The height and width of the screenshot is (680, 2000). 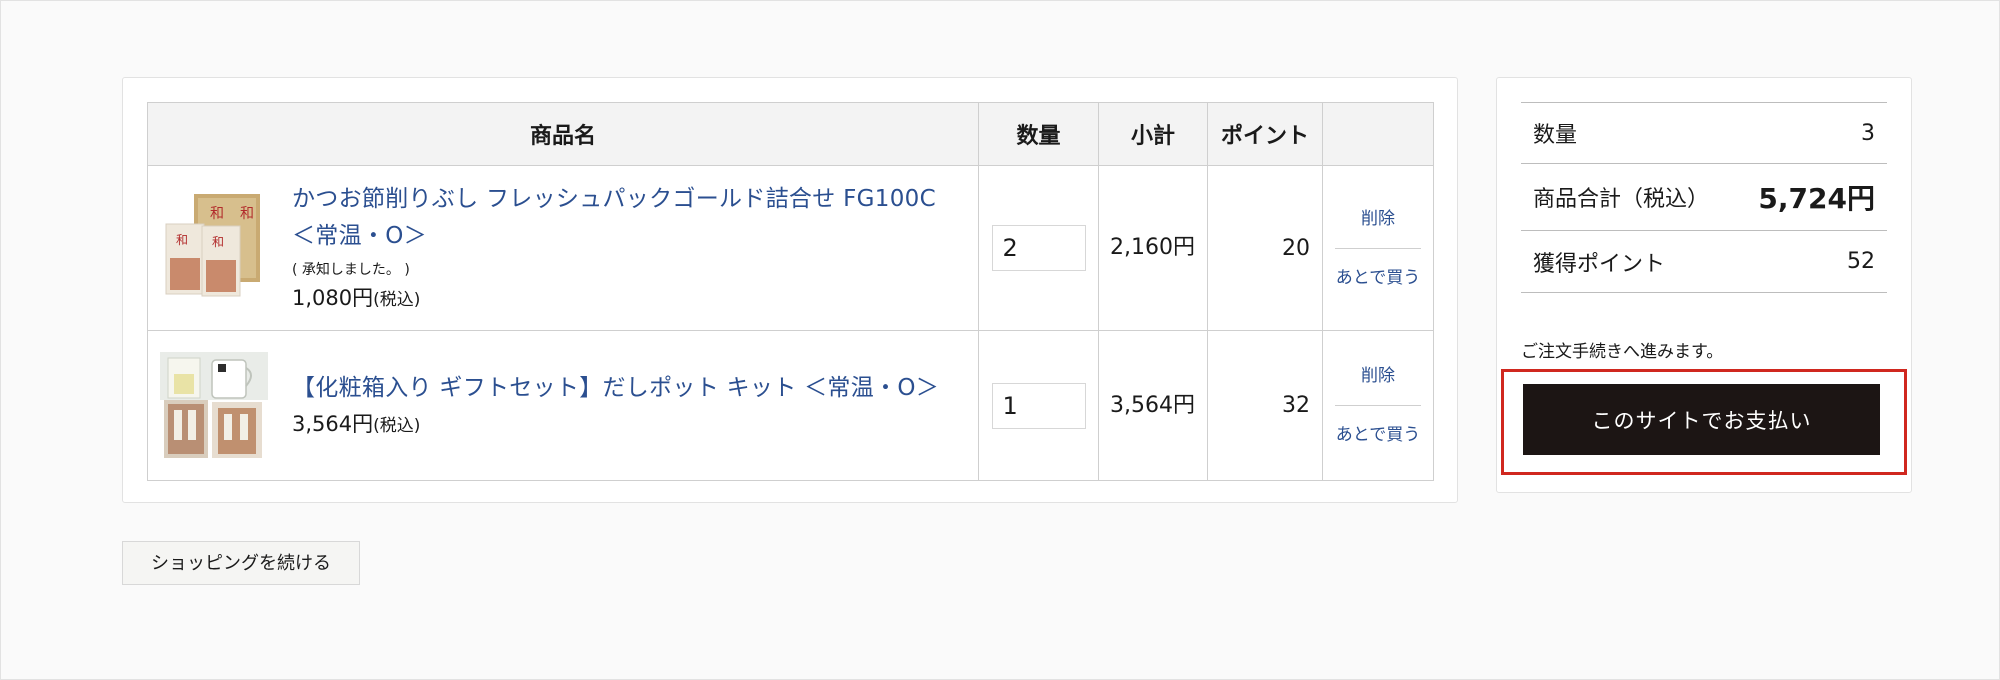 I want to click on product-unit-price: 3,564円(税込), so click(x=629, y=425).